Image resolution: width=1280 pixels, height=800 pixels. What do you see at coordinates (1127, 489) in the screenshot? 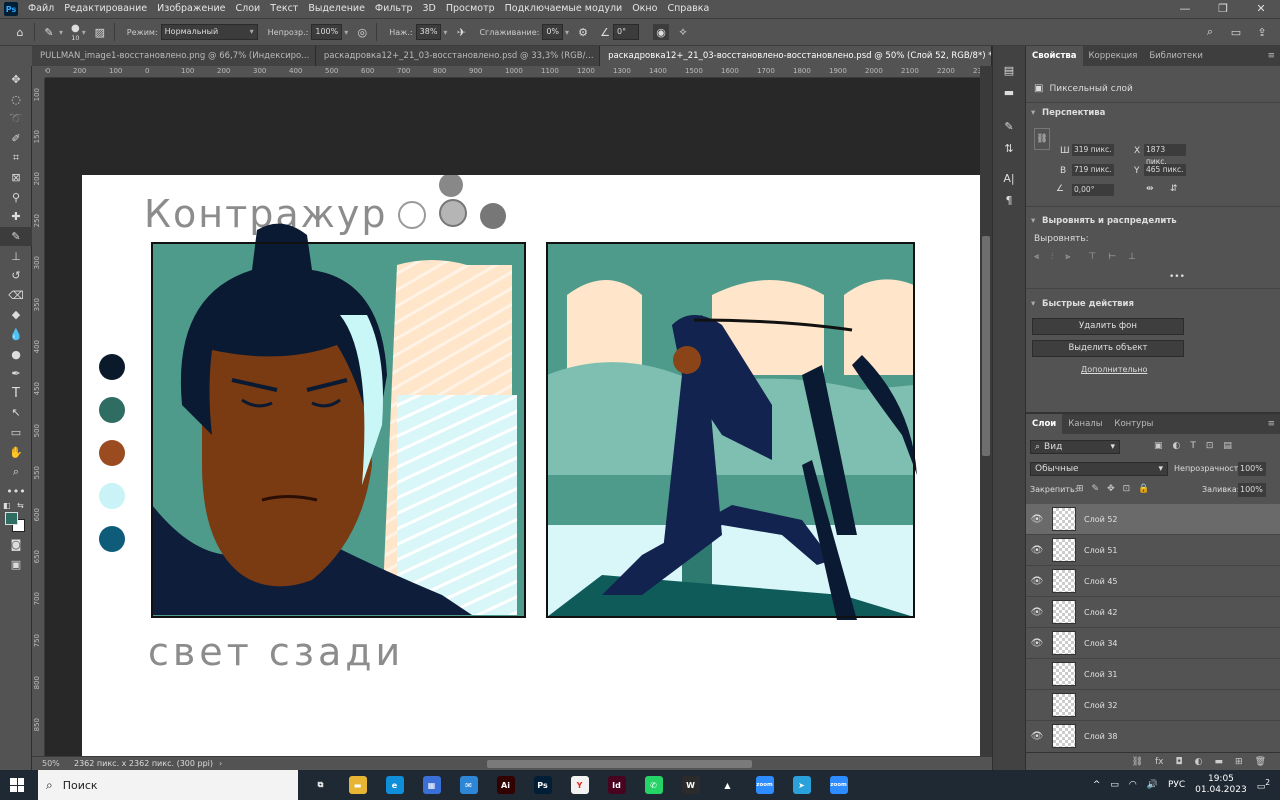
I see `lock-artboard-icon: ⊡` at bounding box center [1127, 489].